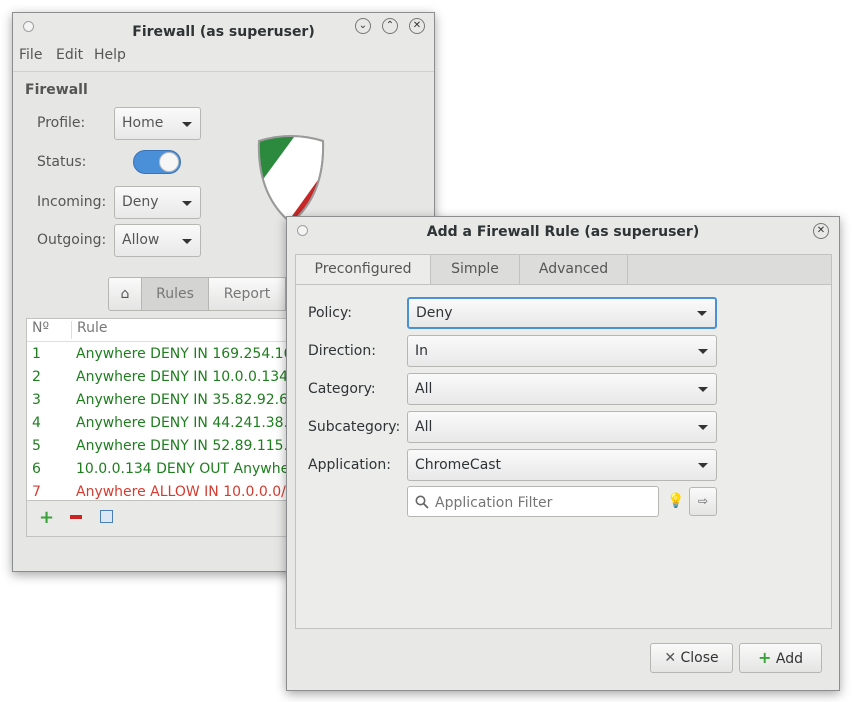 The width and height of the screenshot is (855, 702). I want to click on category-value: All, so click(424, 389).